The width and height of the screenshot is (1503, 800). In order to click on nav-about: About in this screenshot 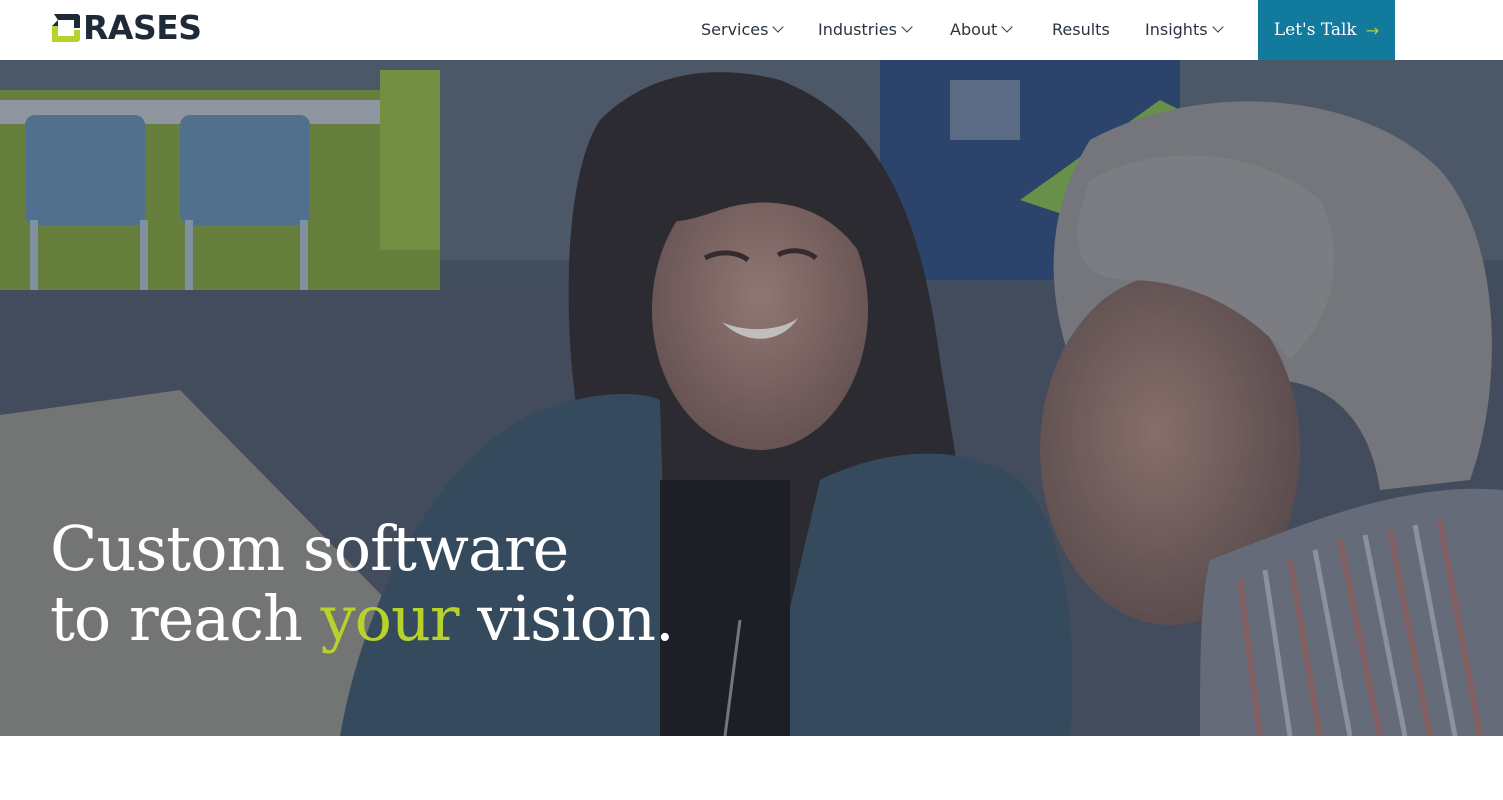, I will do `click(981, 29)`.